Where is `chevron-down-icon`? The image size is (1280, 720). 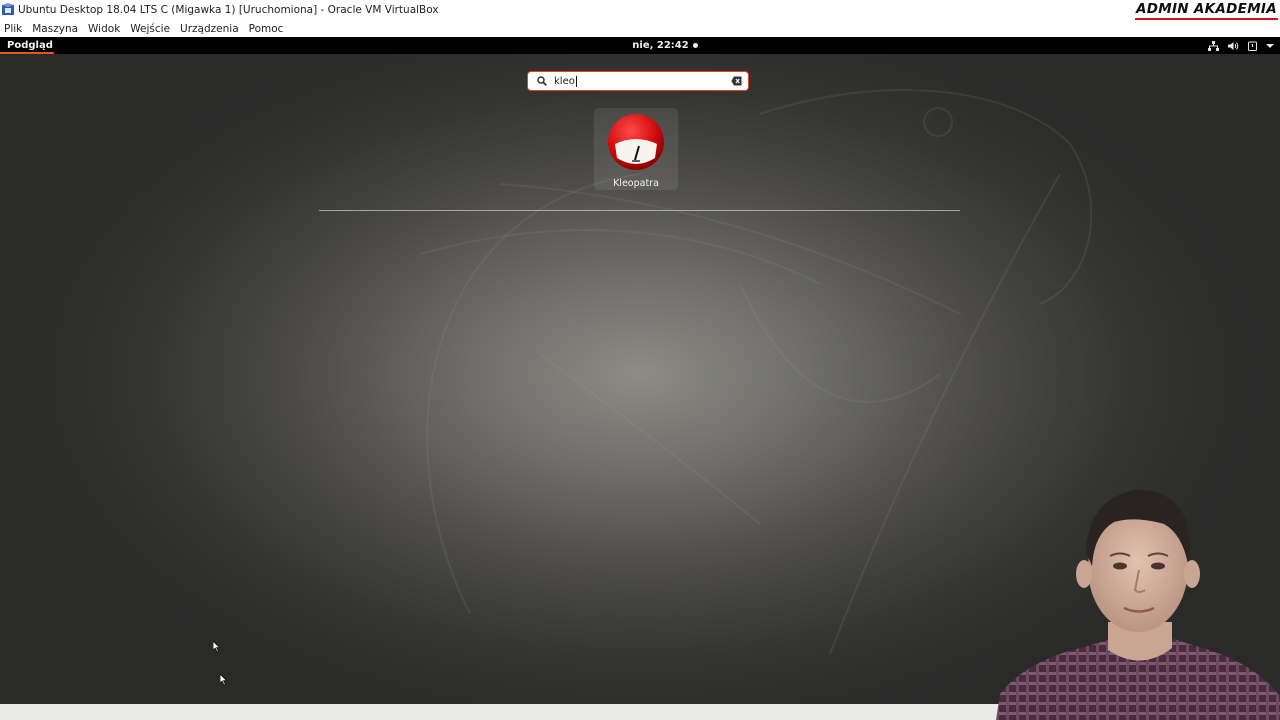 chevron-down-icon is located at coordinates (1270, 45).